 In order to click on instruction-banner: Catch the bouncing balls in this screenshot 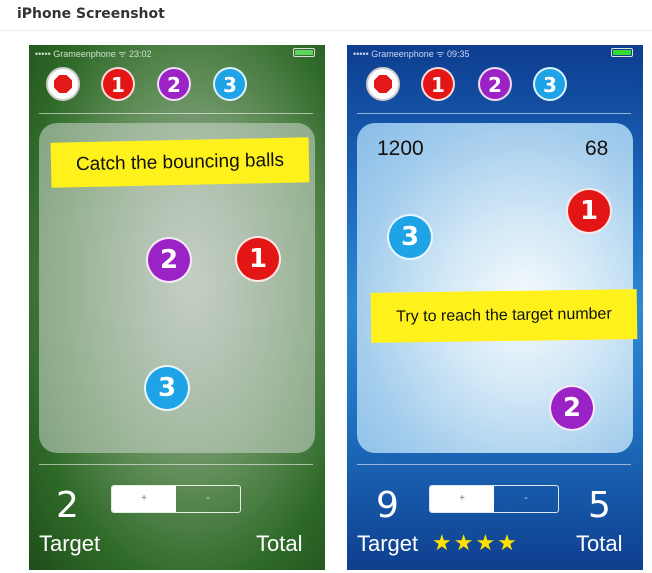, I will do `click(180, 162)`.